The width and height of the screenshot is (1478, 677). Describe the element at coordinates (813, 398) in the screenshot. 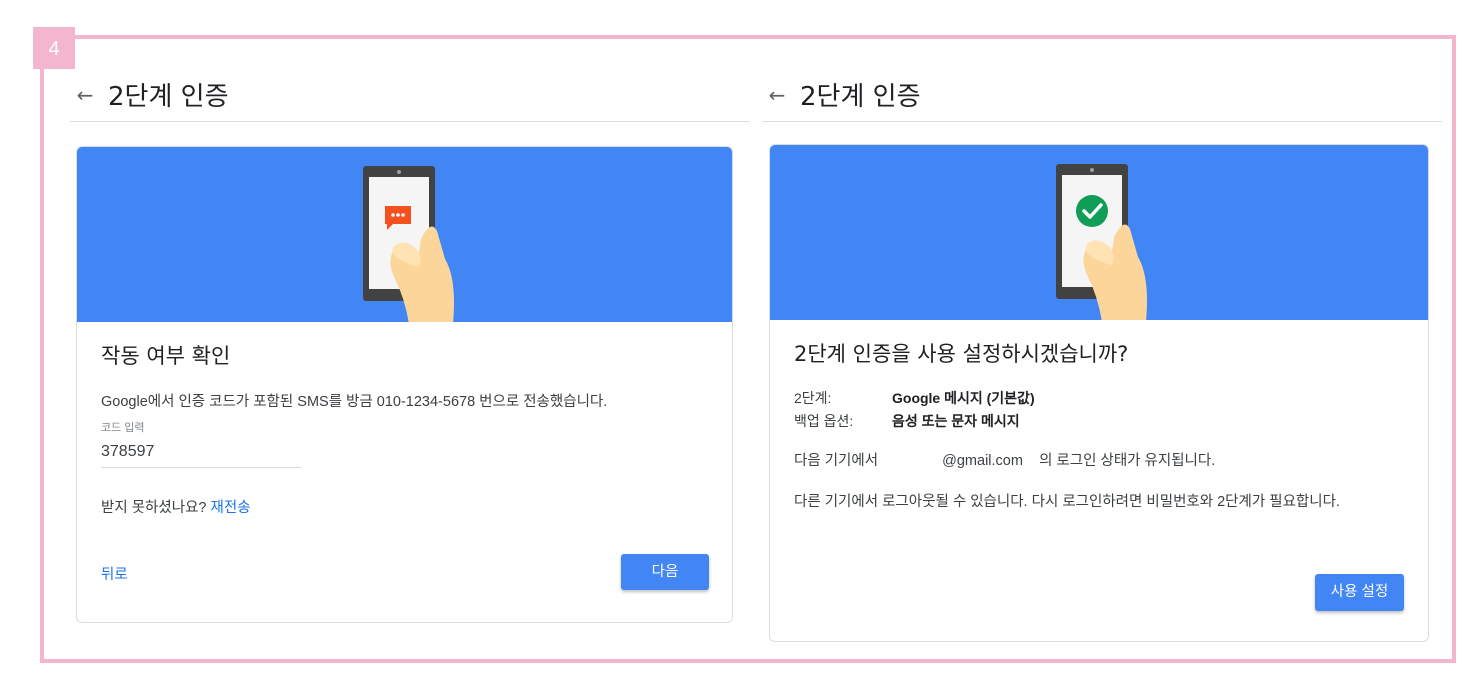

I see `info-key: 2단계:` at that location.